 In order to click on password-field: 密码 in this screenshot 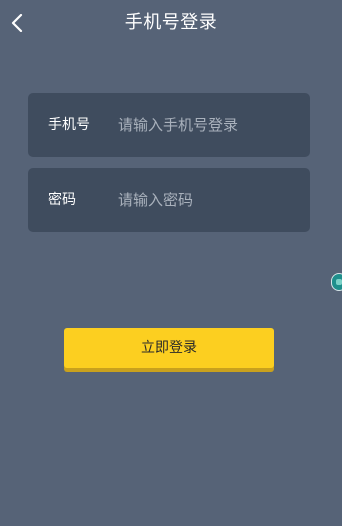, I will do `click(169, 200)`.